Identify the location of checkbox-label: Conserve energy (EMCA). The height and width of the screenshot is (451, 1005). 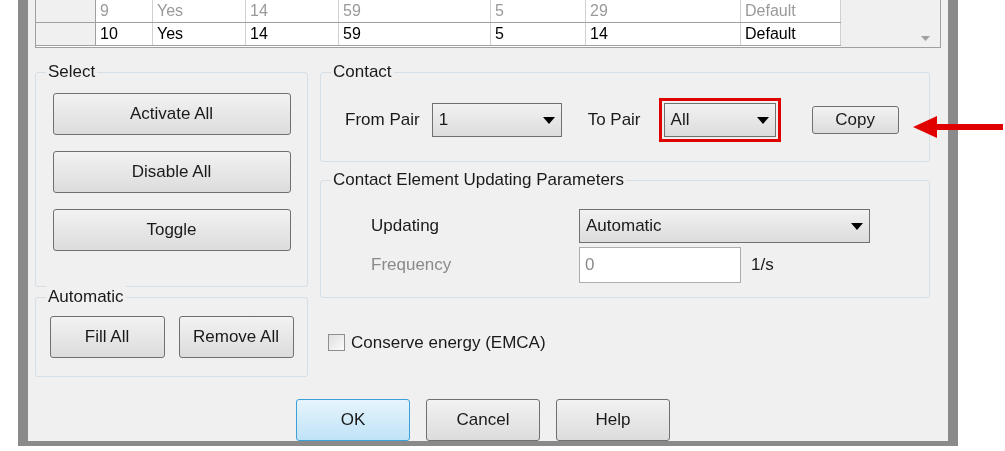
(448, 343).